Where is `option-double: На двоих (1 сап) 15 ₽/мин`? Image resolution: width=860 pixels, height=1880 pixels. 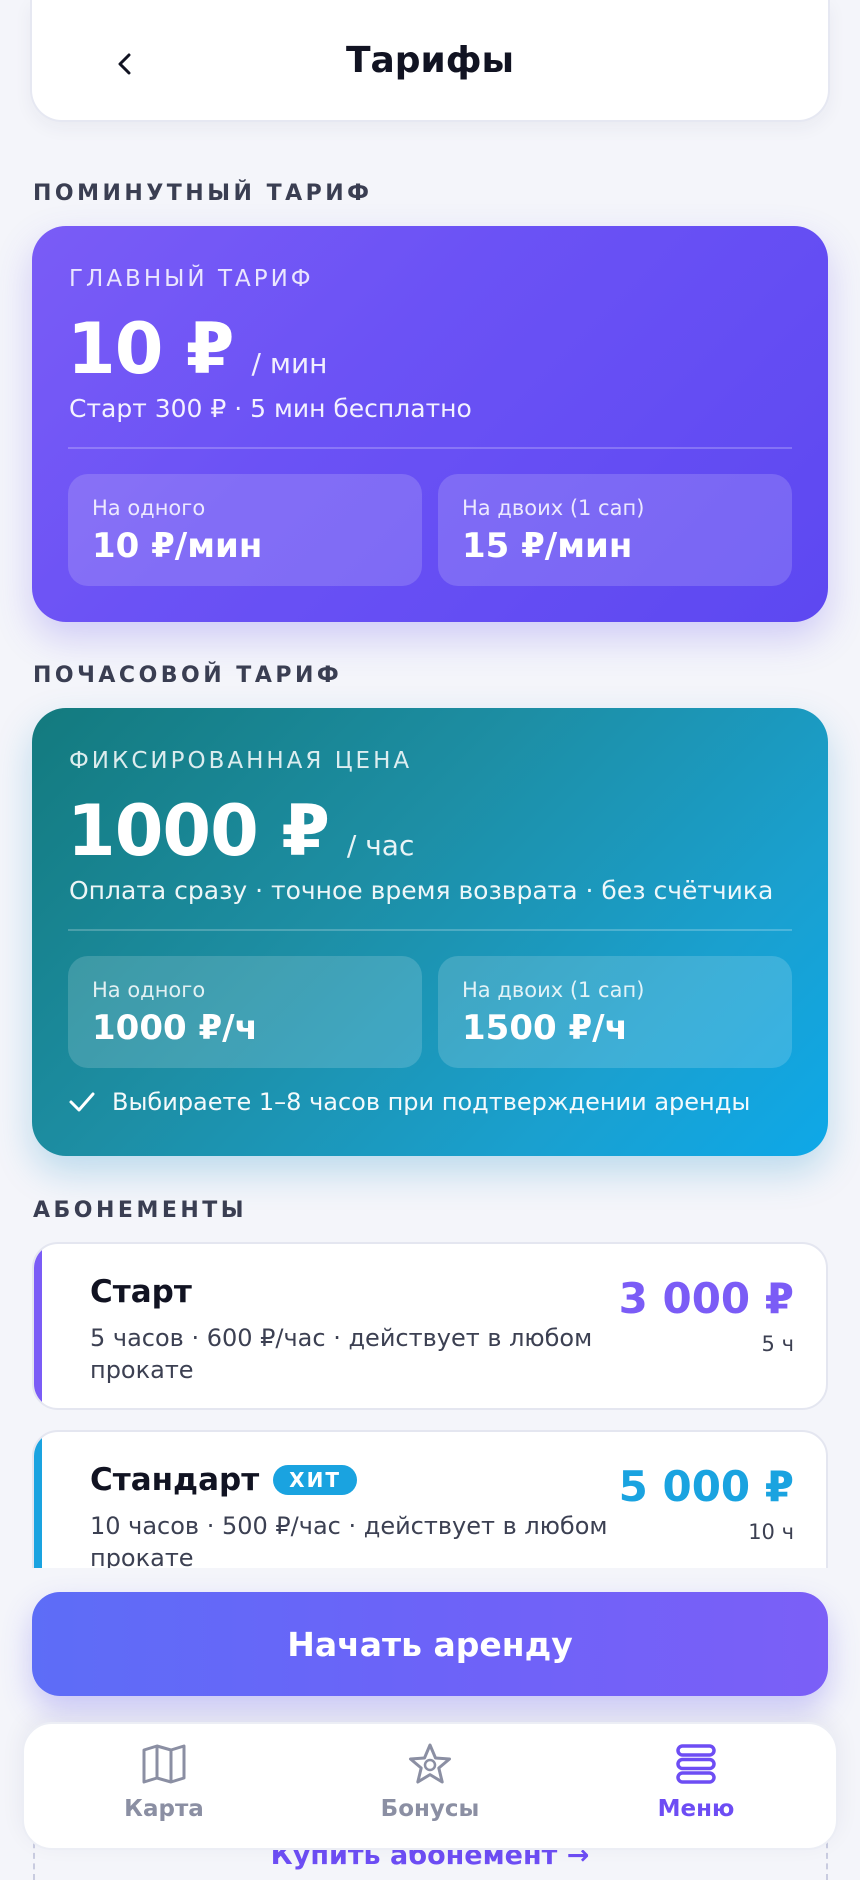 option-double: На двоих (1 сап) 15 ₽/мин is located at coordinates (615, 530).